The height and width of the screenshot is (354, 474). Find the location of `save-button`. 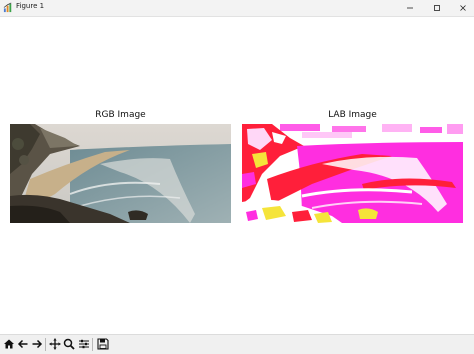

save-button is located at coordinates (103, 344).